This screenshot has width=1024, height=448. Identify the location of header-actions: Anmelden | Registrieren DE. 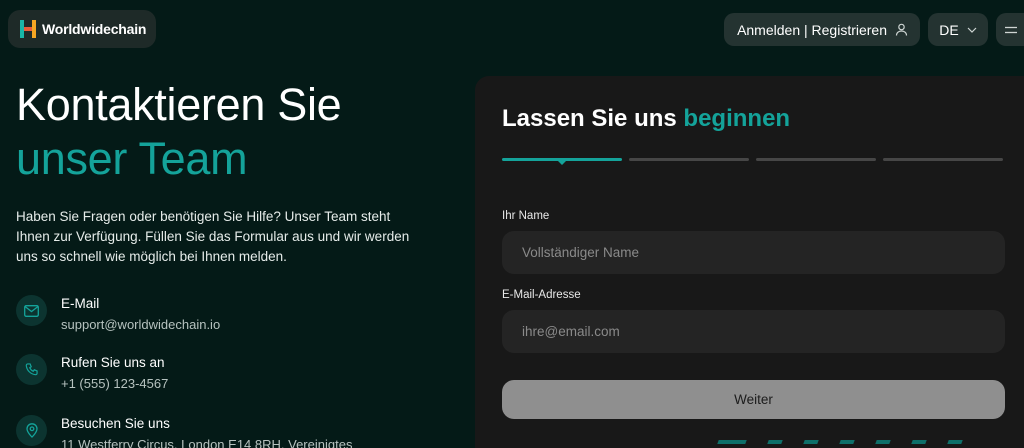
(874, 29).